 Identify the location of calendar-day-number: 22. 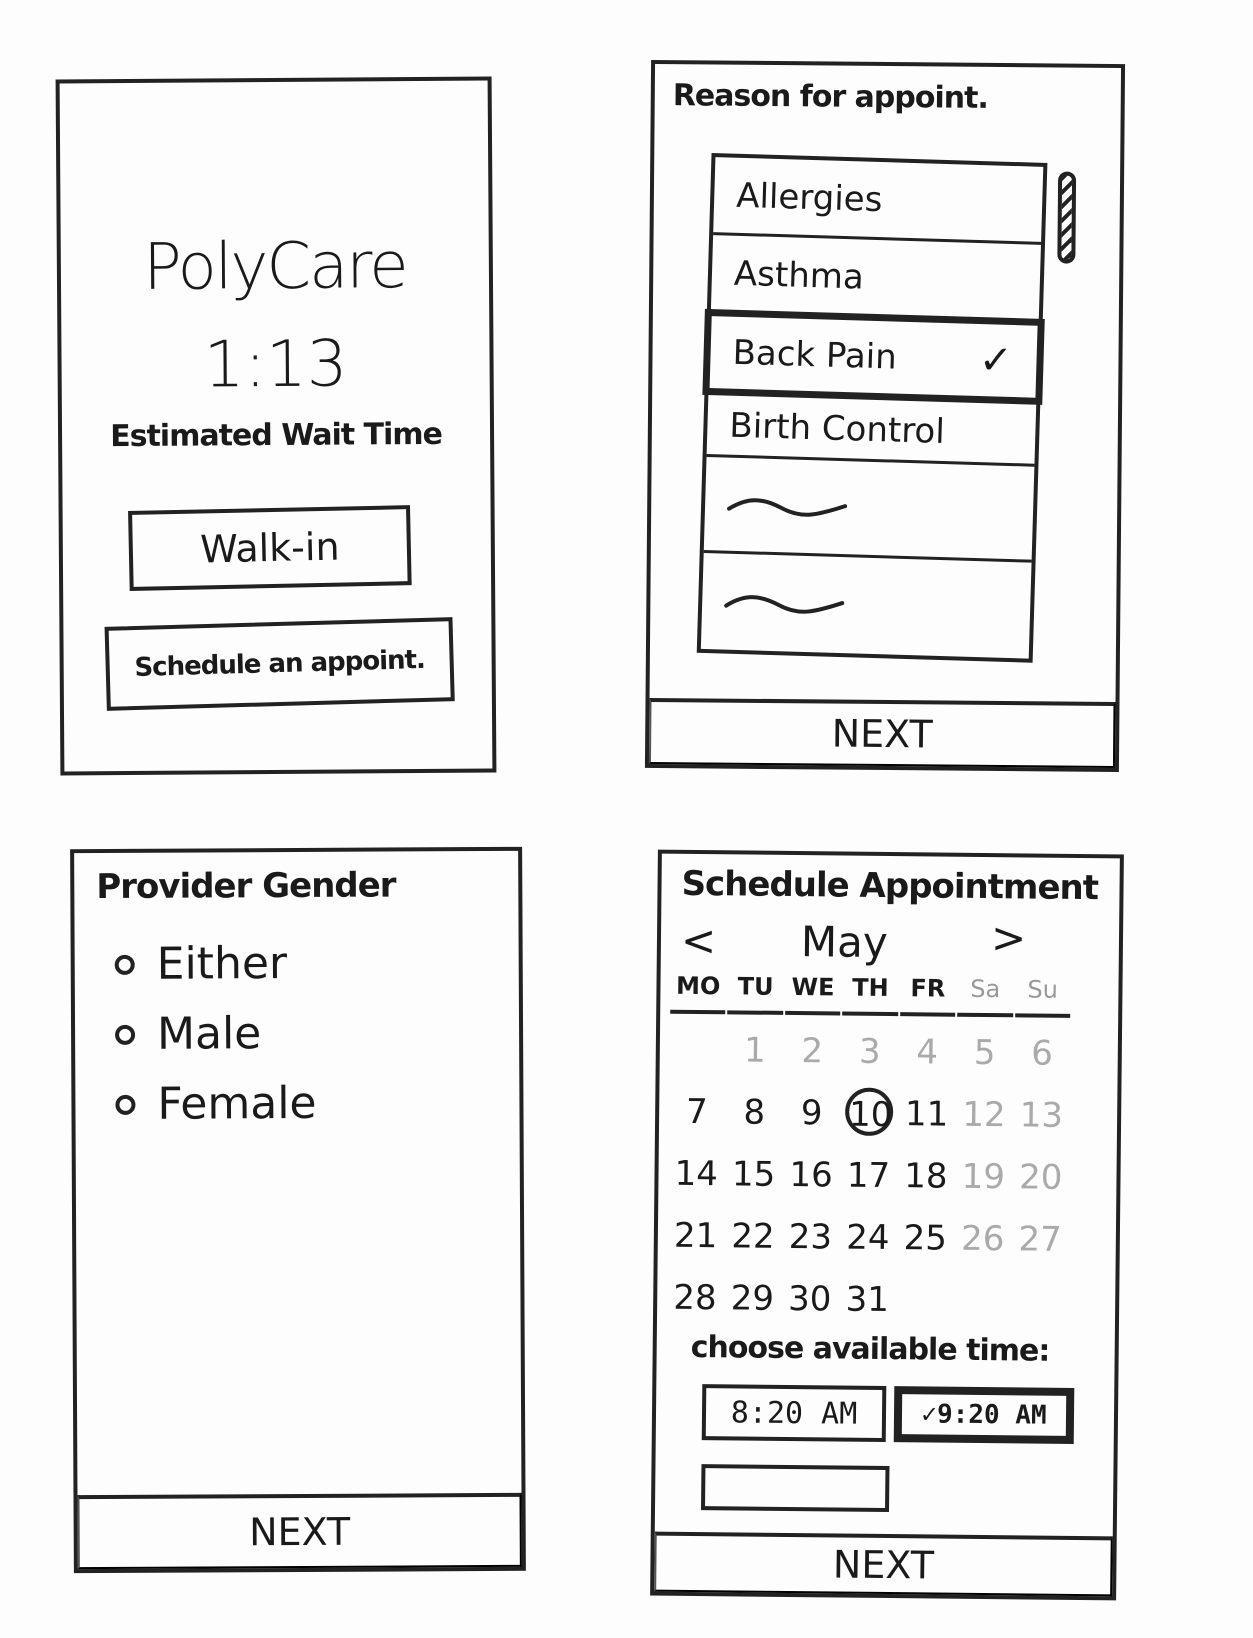
(753, 1236).